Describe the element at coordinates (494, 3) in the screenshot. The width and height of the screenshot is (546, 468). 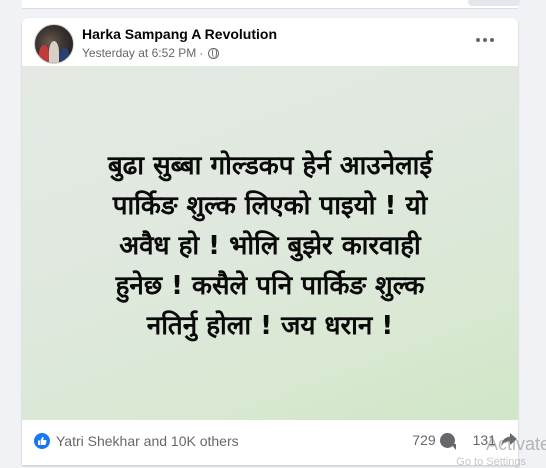
I see `previous-post-button` at that location.